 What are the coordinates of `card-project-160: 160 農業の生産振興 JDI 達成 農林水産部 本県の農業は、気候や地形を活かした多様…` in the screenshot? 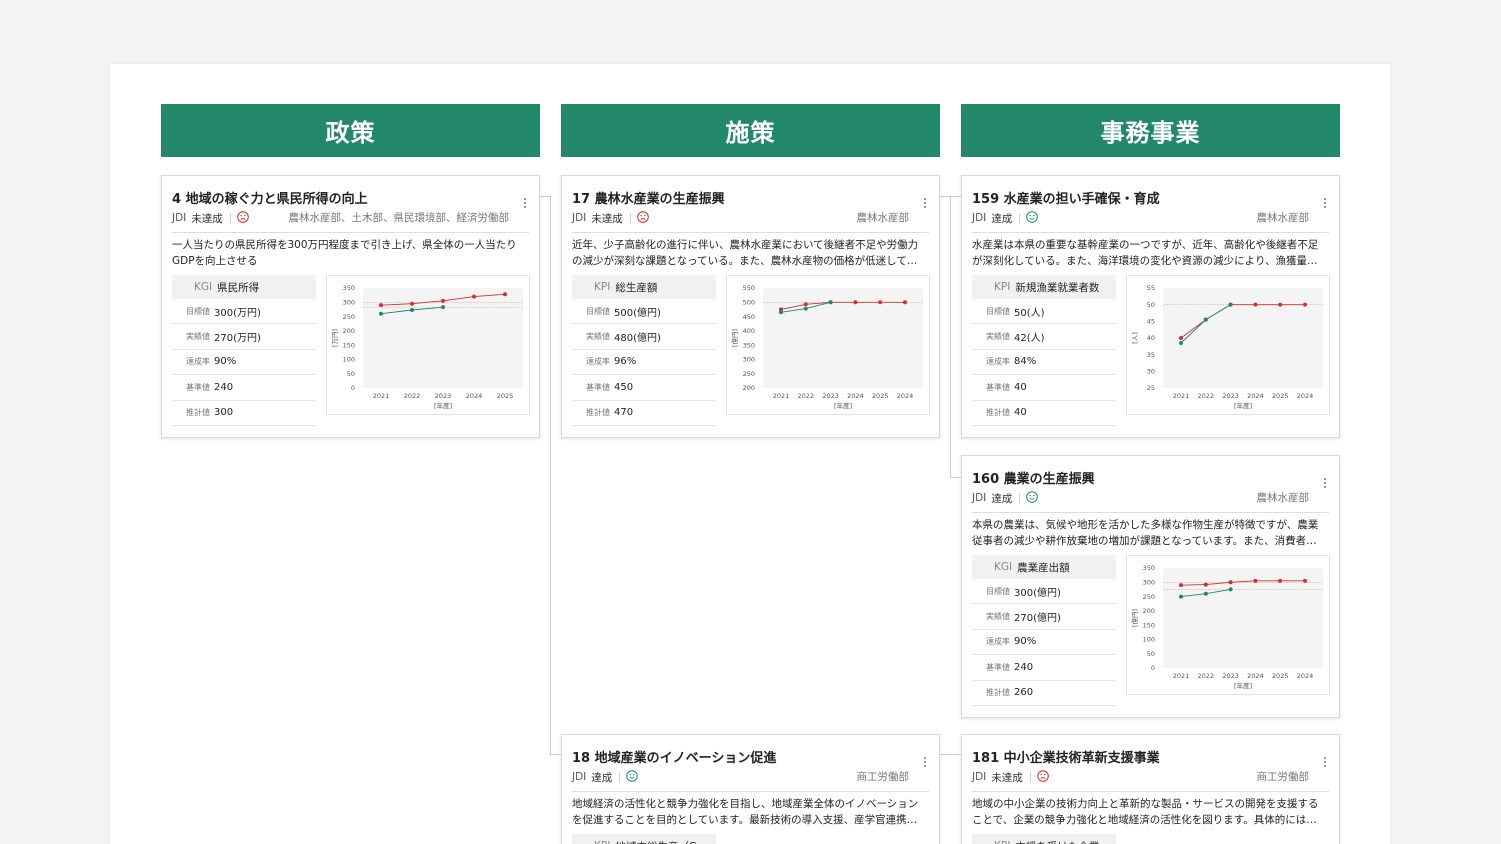 It's located at (1150, 586).